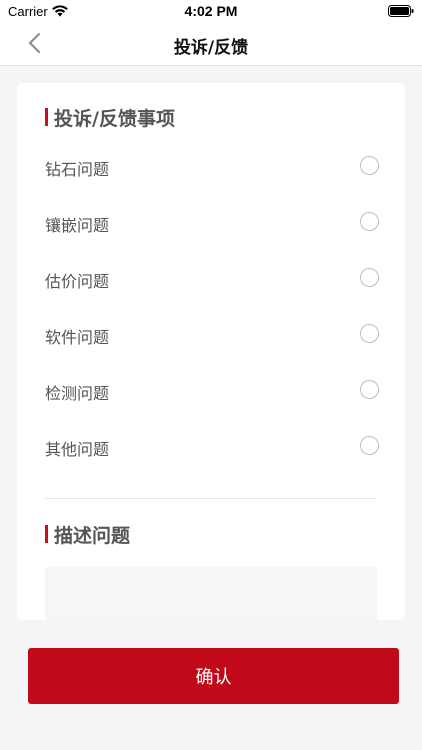 This screenshot has height=750, width=422. What do you see at coordinates (77, 281) in the screenshot?
I see `option-label: 估价问题` at bounding box center [77, 281].